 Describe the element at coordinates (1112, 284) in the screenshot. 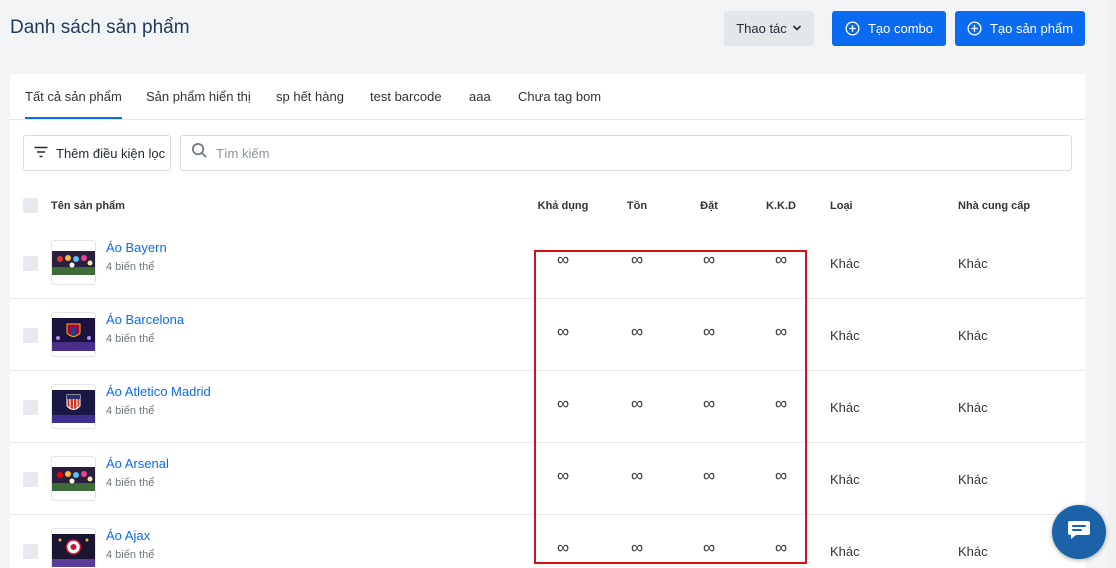

I see `page-scrollbar` at that location.